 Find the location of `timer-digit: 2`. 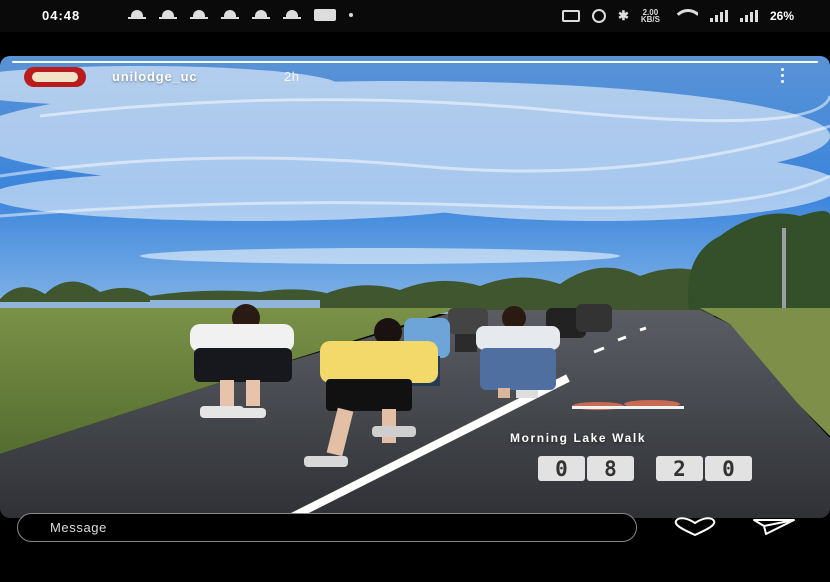

timer-digit: 2 is located at coordinates (679, 468).